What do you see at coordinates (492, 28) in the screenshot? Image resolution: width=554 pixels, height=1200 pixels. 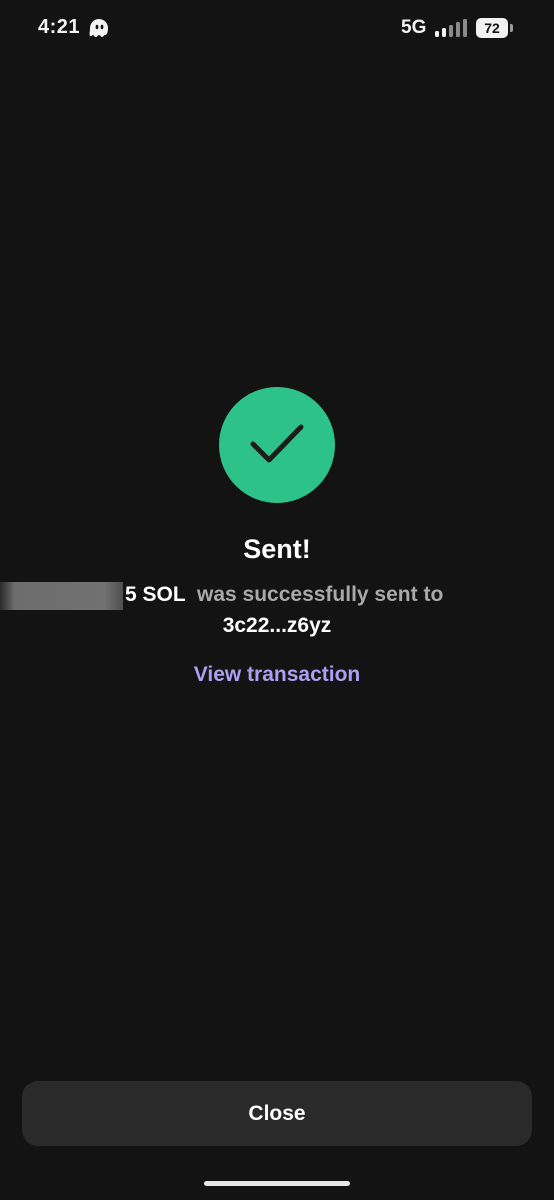 I see `battery-level: 72` at bounding box center [492, 28].